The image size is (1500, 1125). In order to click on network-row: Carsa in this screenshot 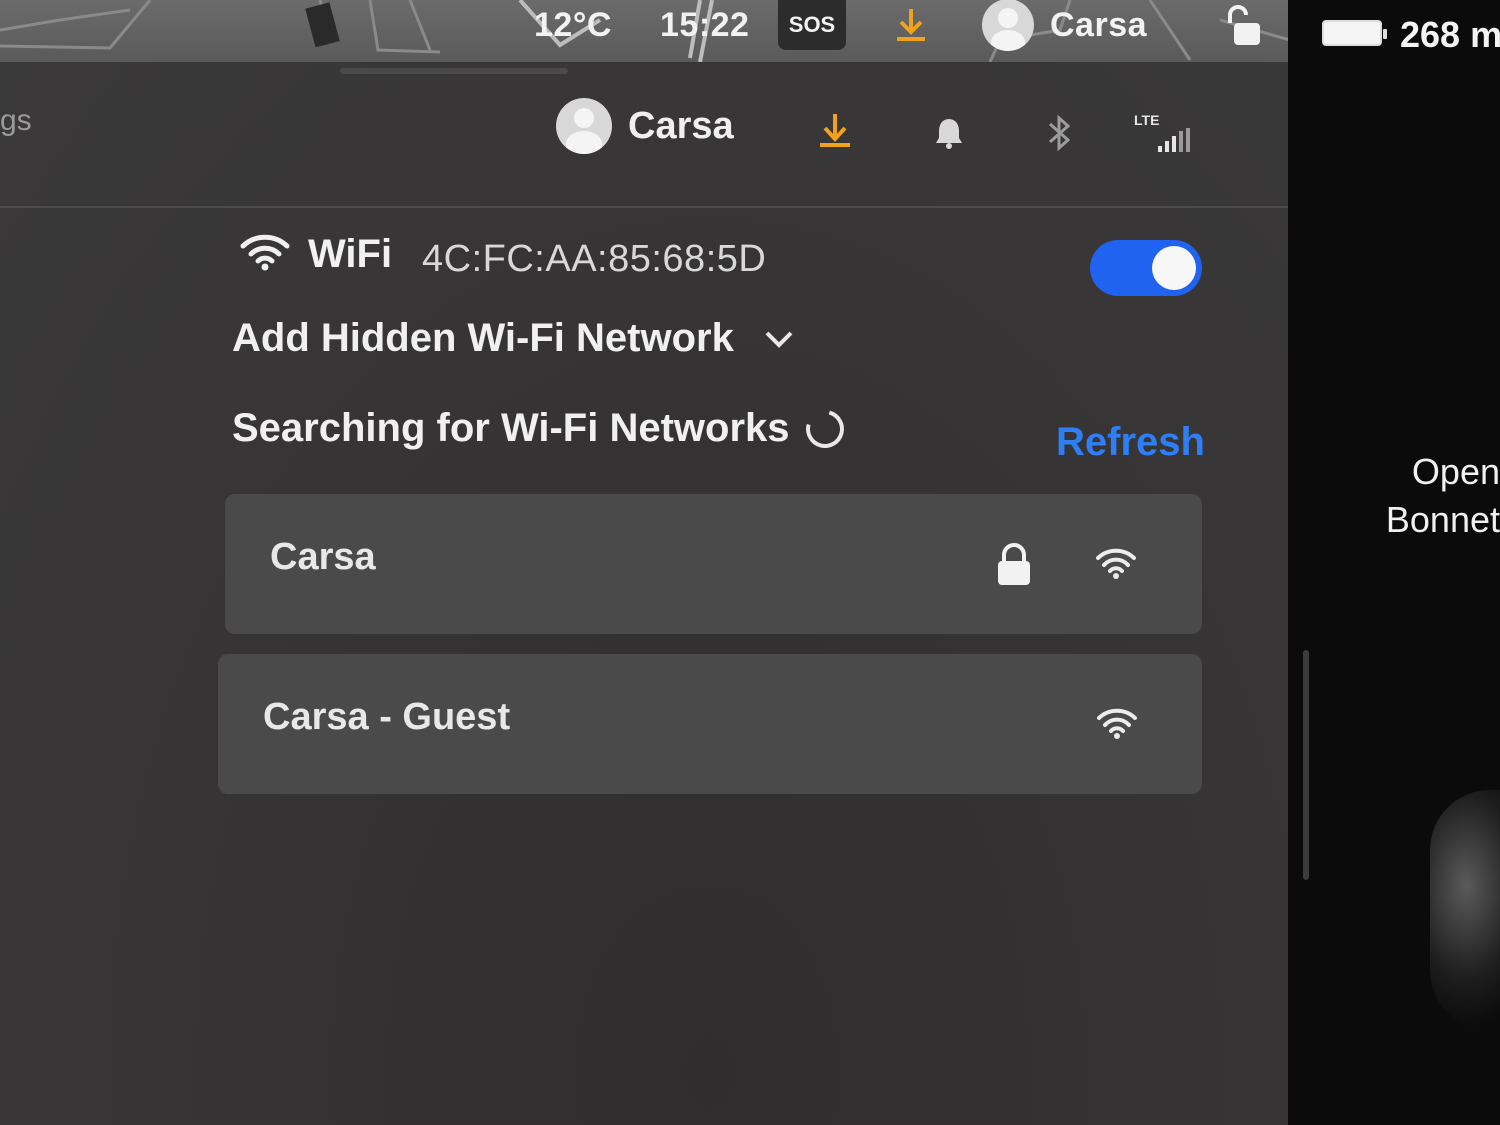, I will do `click(713, 564)`.